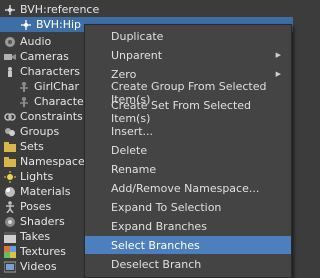 The width and height of the screenshot is (320, 278). What do you see at coordinates (36, 41) in the screenshot?
I see `tree-item-label: Audio` at bounding box center [36, 41].